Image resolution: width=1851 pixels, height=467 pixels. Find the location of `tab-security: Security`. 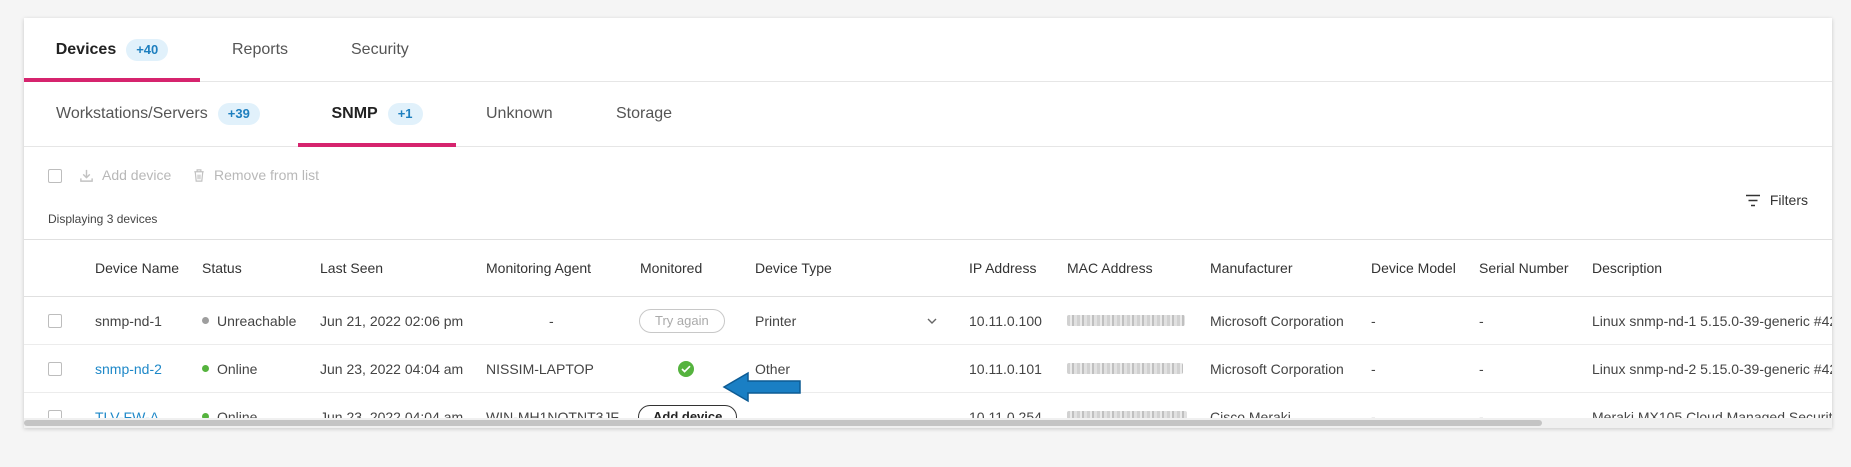

tab-security: Security is located at coordinates (380, 49).